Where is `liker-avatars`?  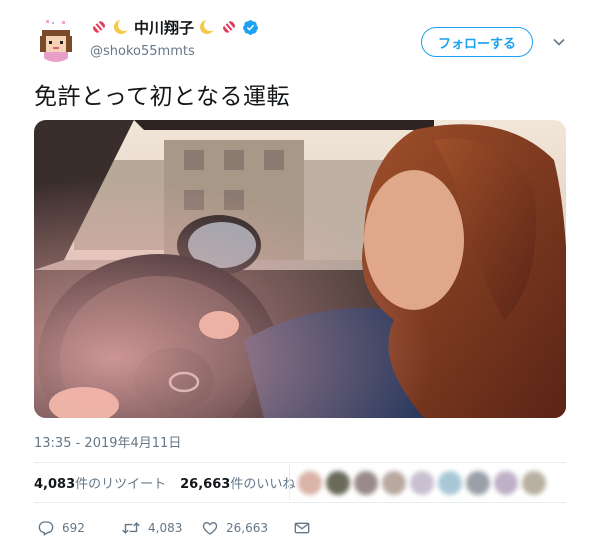
liker-avatars is located at coordinates (422, 483).